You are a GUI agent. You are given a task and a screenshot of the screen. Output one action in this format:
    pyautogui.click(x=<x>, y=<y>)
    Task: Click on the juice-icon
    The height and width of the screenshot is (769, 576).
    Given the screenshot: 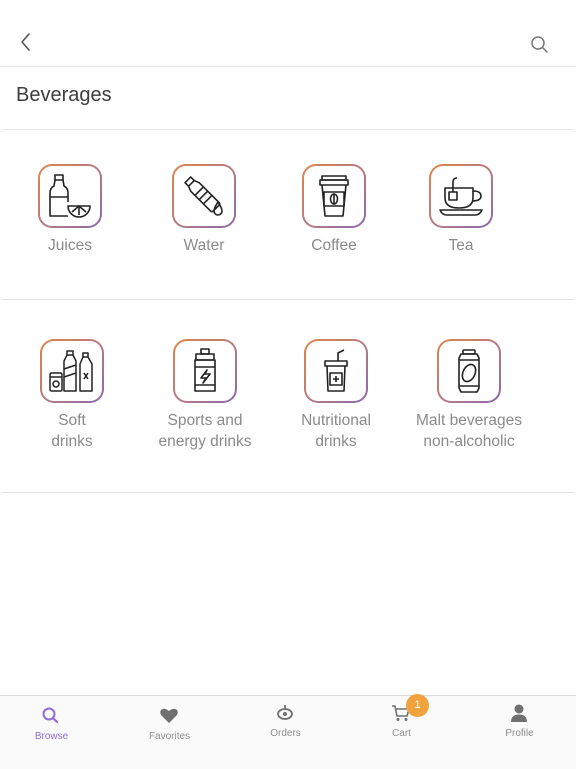 What is the action you would take?
    pyautogui.click(x=70, y=196)
    